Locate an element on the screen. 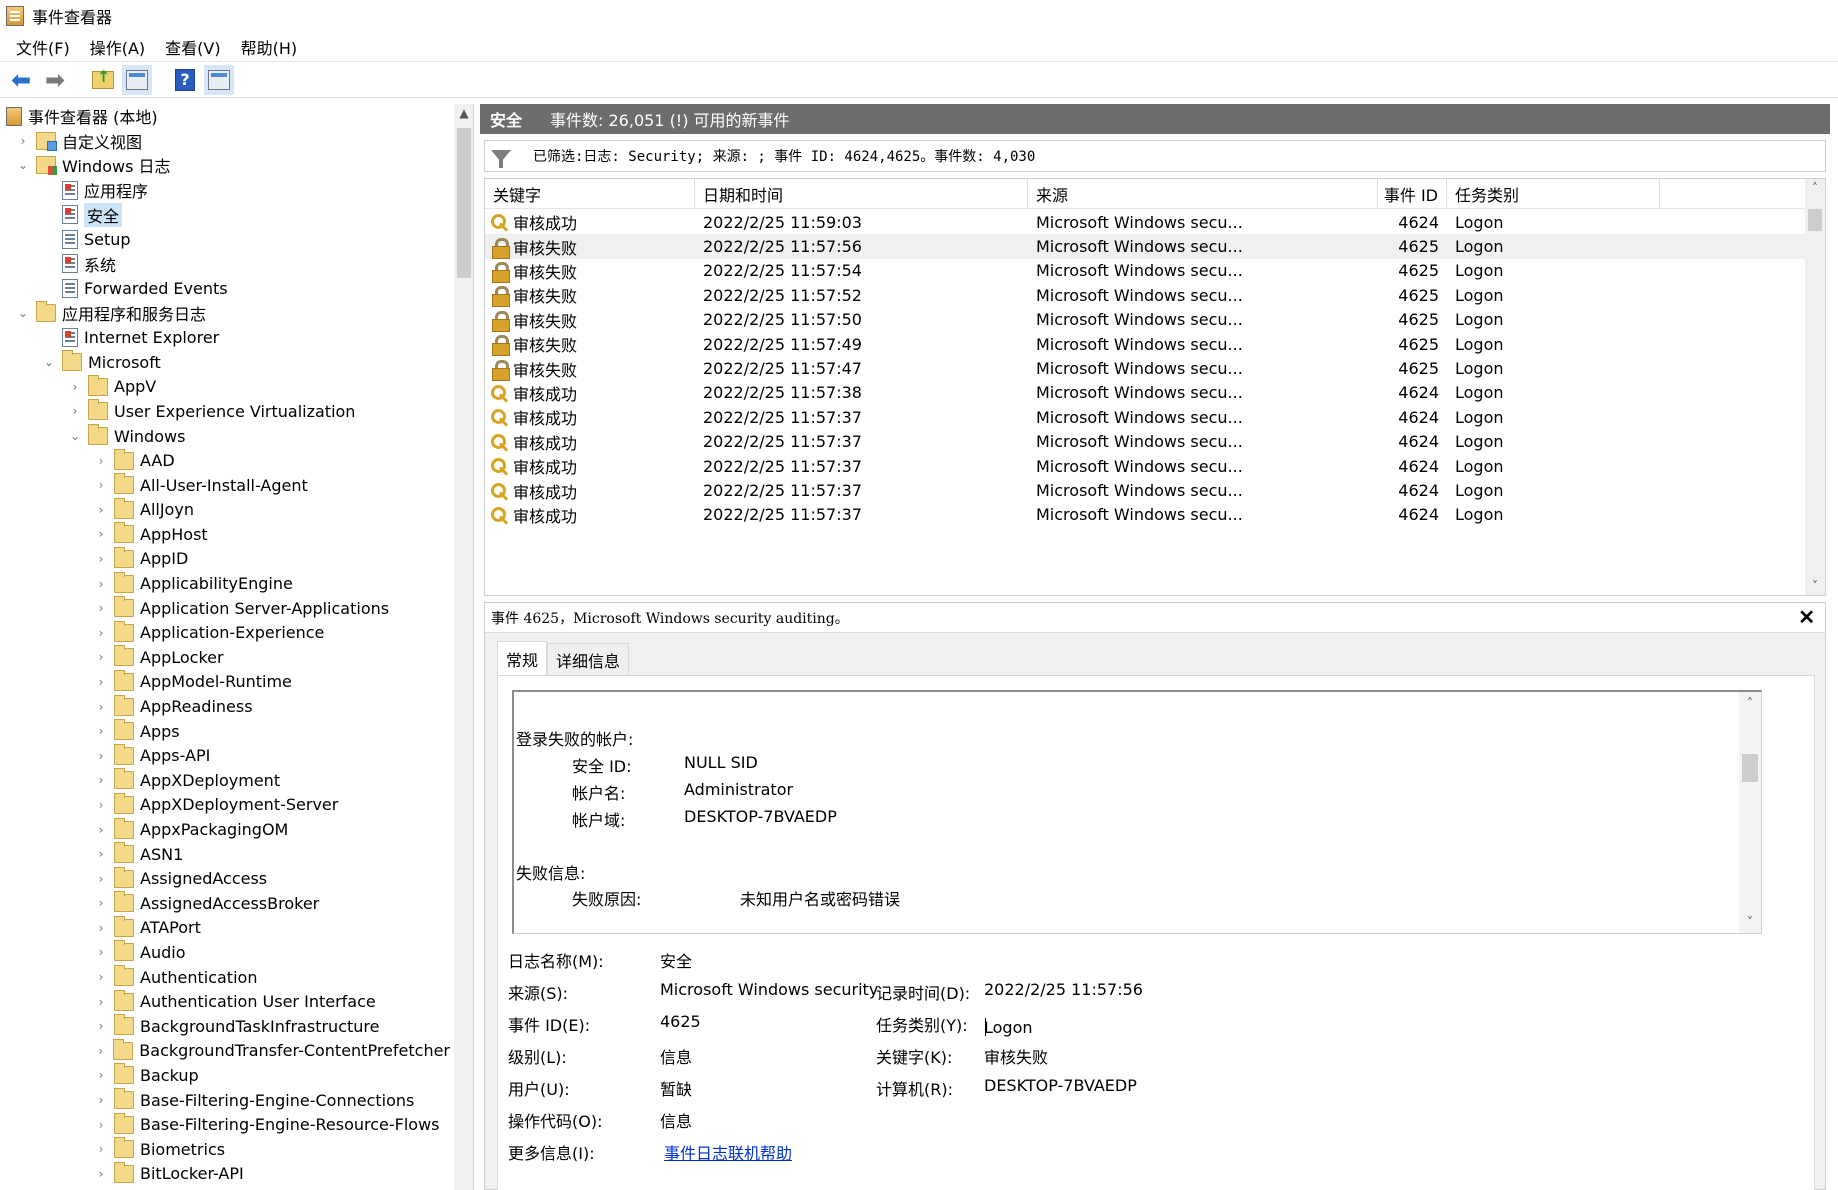 This screenshot has height=1190, width=1838. column-keywords: 关键字 is located at coordinates (590, 193).